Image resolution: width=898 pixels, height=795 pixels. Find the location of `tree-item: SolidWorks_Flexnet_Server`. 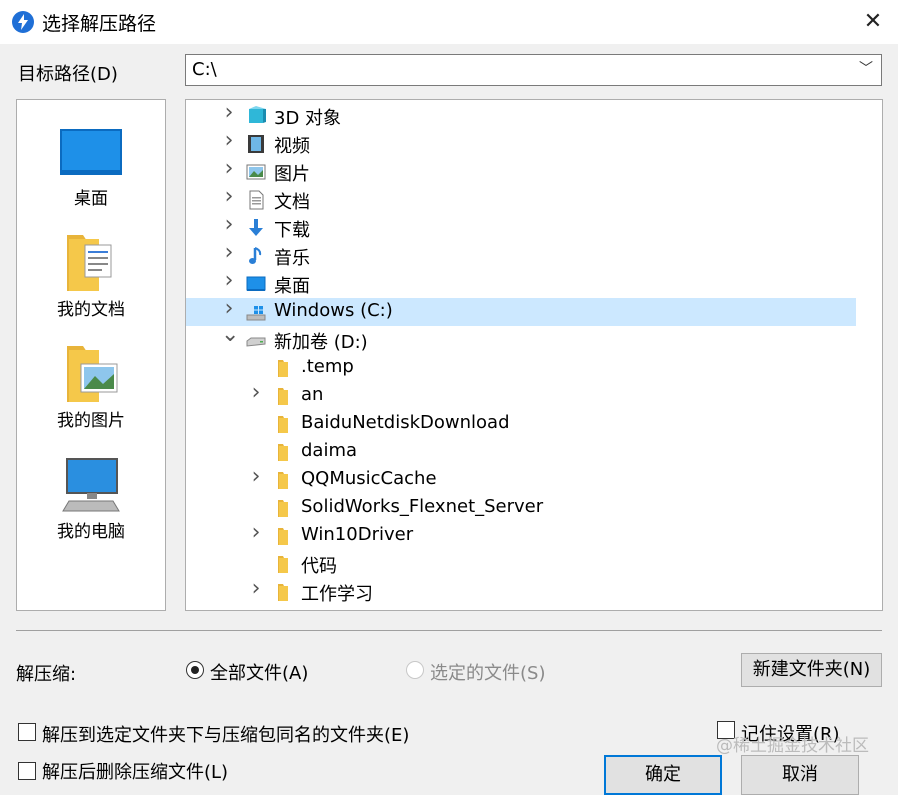

tree-item: SolidWorks_Flexnet_Server is located at coordinates (521, 508).